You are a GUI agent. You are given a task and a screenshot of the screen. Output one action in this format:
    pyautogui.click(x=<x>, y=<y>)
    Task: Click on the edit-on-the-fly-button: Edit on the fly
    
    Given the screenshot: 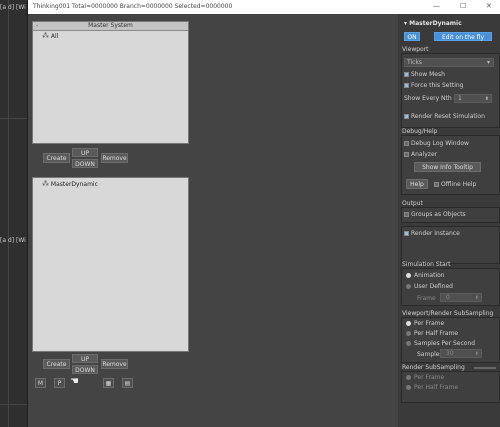 What is the action you would take?
    pyautogui.click(x=463, y=36)
    